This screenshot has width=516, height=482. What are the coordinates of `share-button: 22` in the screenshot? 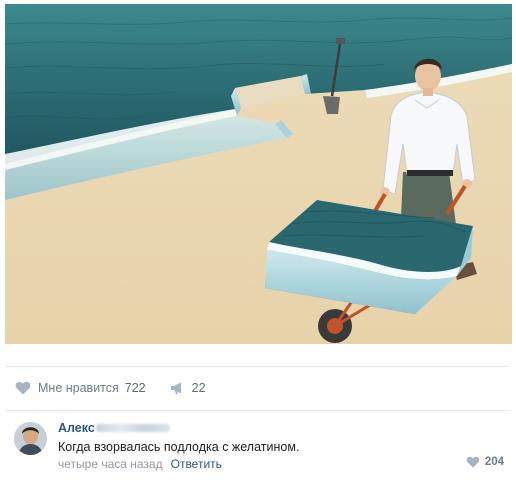 It's located at (188, 388).